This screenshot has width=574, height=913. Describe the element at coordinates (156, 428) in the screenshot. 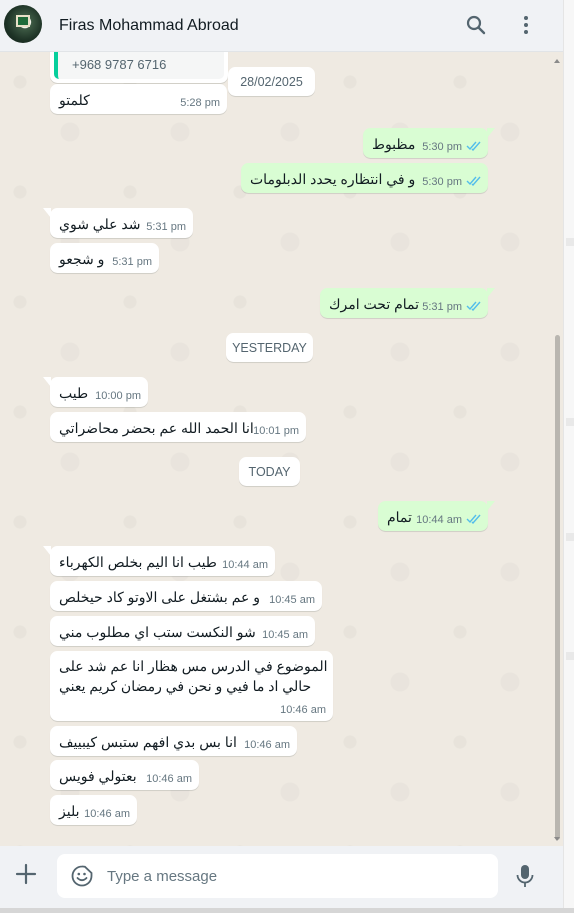

I see `message-text: انا الحمد الله عم بحضر محاضراتي` at that location.